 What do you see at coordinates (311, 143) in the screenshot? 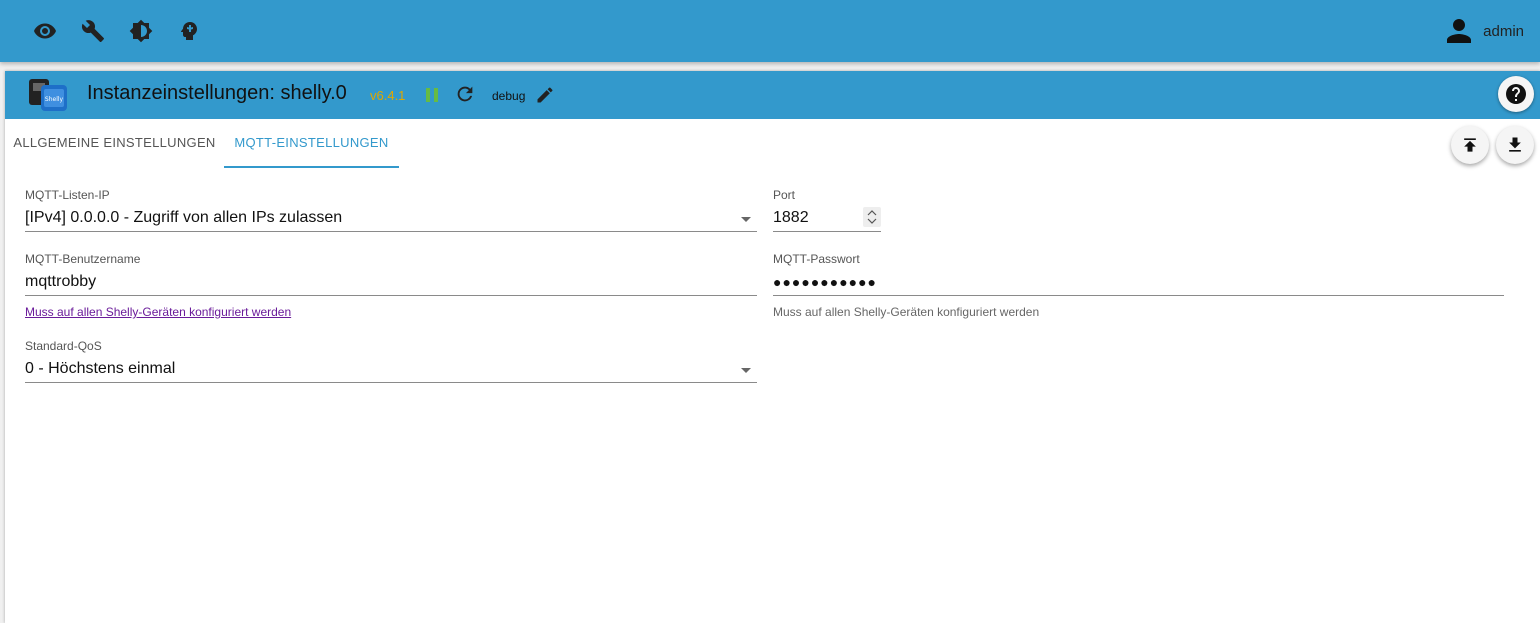
I see `tab-mqtt-settings: MQTT-Einstellungen` at bounding box center [311, 143].